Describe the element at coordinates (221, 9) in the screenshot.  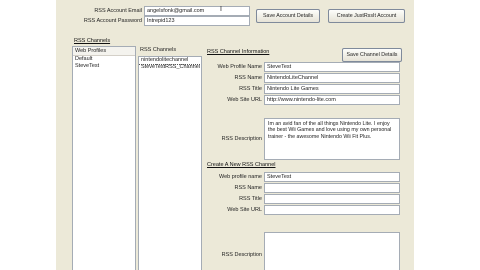
I see `text-cursor-icon: I` at that location.